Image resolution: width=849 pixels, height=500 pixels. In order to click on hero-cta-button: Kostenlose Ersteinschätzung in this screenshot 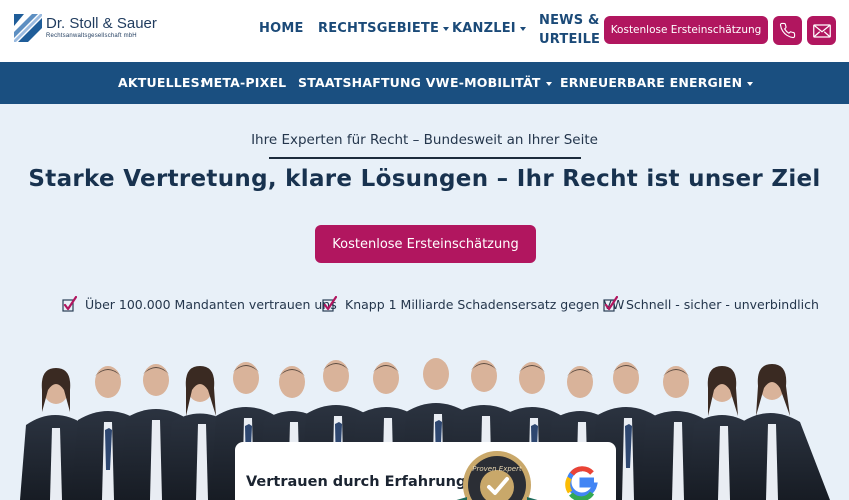, I will do `click(425, 244)`.